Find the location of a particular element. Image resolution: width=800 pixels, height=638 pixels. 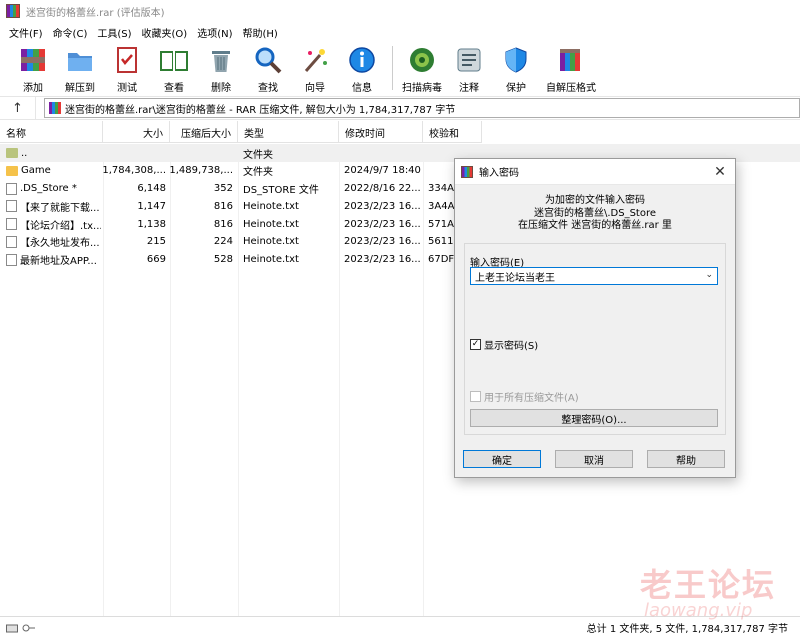

drive-icon is located at coordinates (12, 628).